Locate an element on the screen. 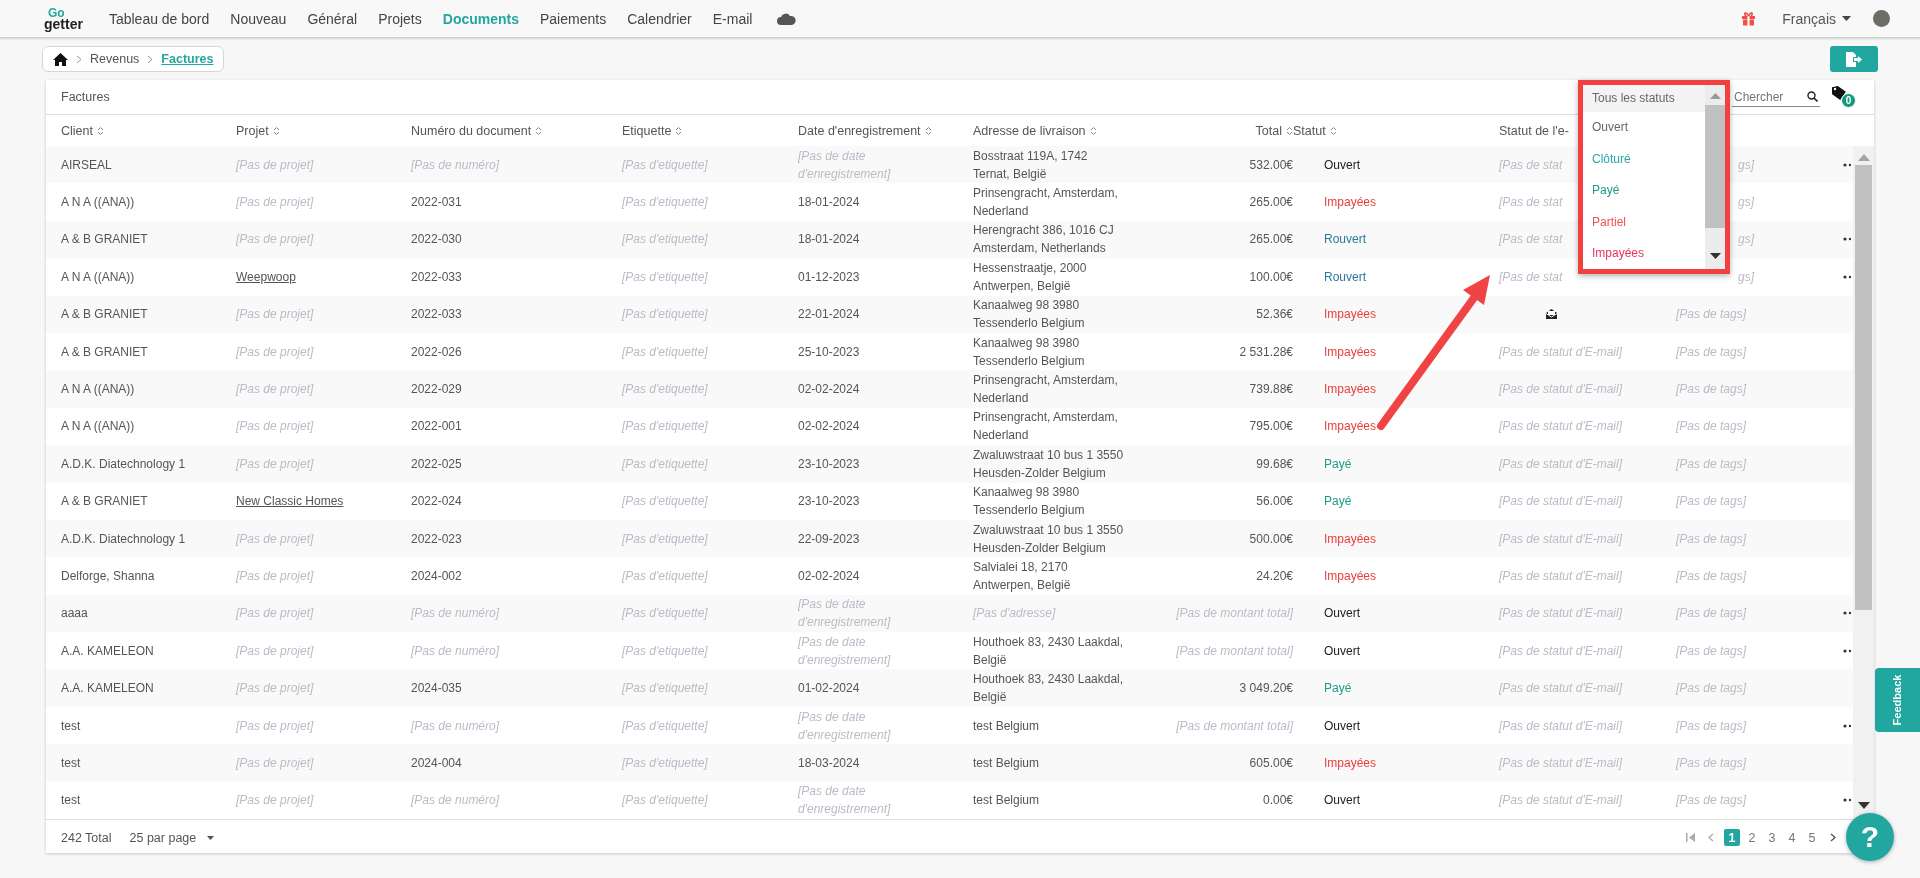 Image resolution: width=1920 pixels, height=878 pixels. table-cell-text: 2022-024 is located at coordinates (436, 502).